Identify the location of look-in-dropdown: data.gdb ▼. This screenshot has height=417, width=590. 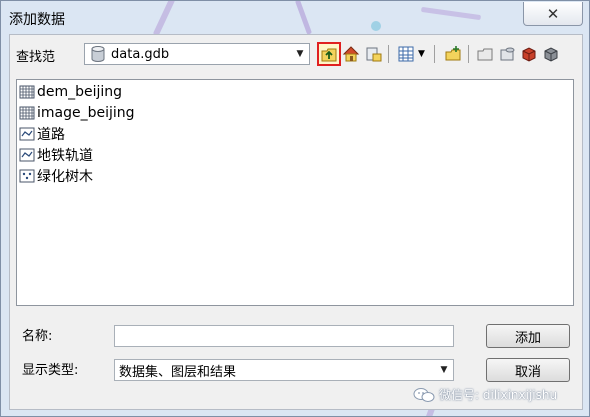
(197, 54).